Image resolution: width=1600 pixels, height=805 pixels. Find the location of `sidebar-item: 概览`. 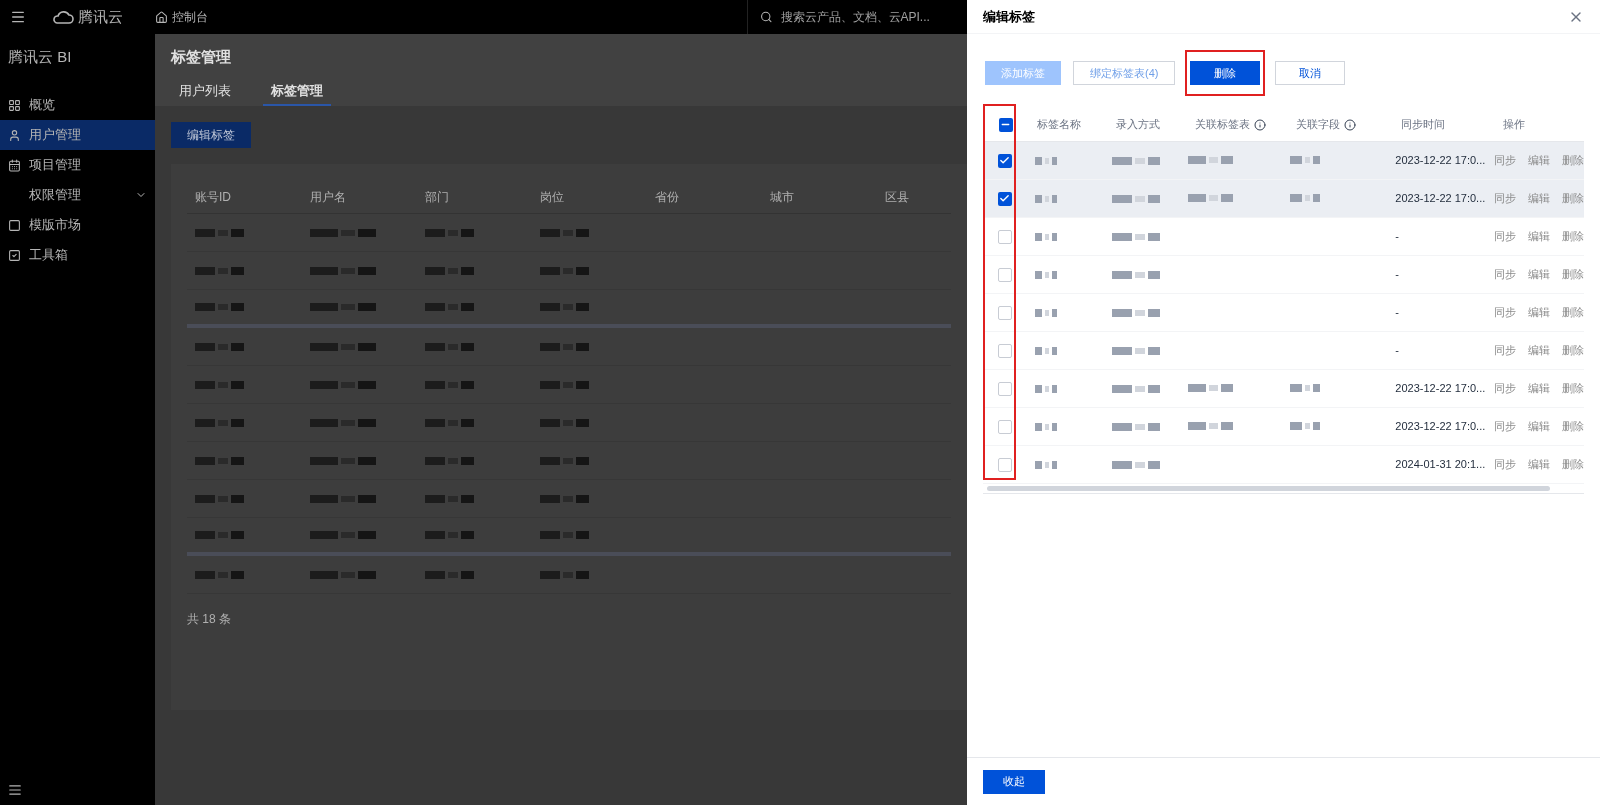

sidebar-item: 概览 is located at coordinates (77, 105).